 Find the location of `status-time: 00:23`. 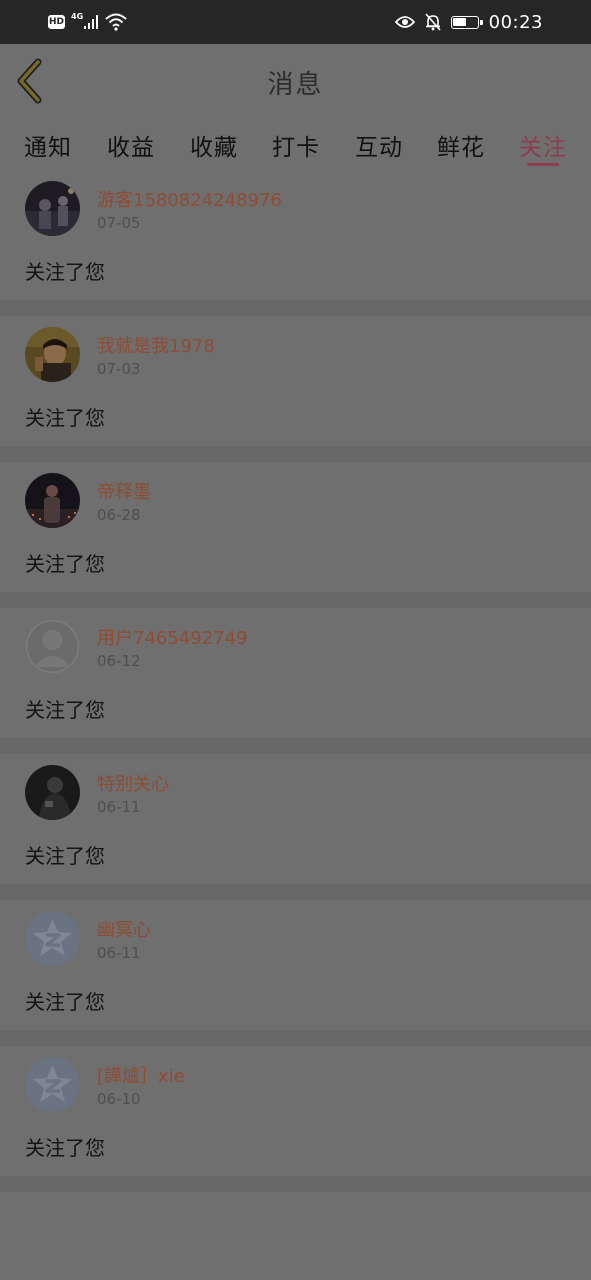

status-time: 00:23 is located at coordinates (515, 22).